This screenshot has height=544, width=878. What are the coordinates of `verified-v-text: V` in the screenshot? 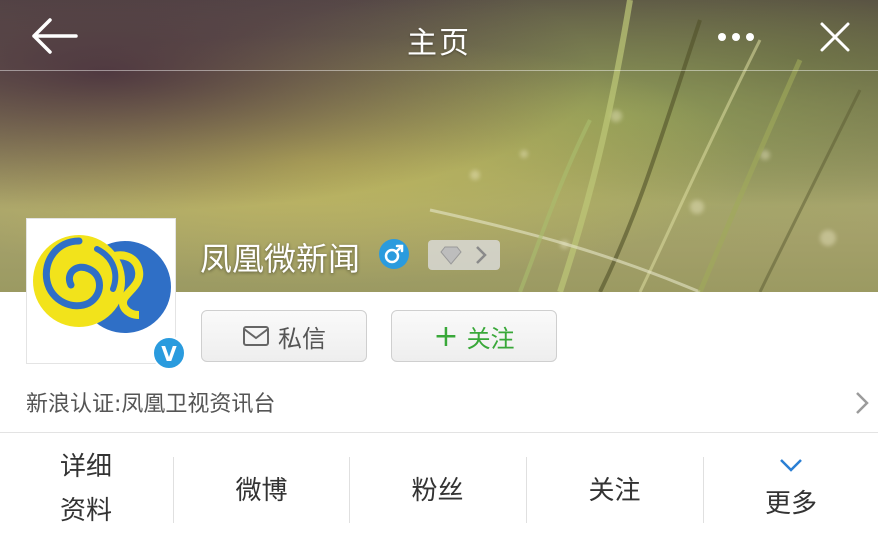 It's located at (169, 354).